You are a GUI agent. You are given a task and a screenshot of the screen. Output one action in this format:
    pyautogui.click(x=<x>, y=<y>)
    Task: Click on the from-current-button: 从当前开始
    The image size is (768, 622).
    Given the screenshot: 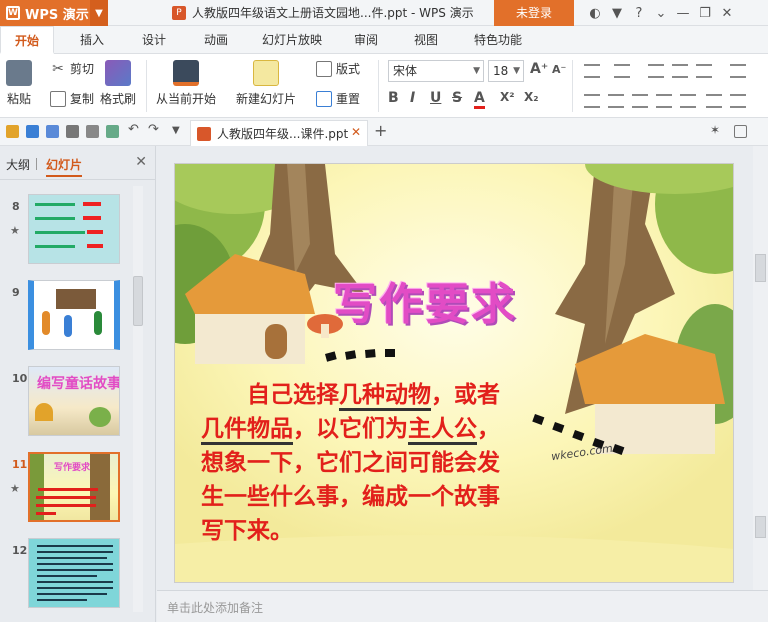 What is the action you would take?
    pyautogui.click(x=186, y=83)
    